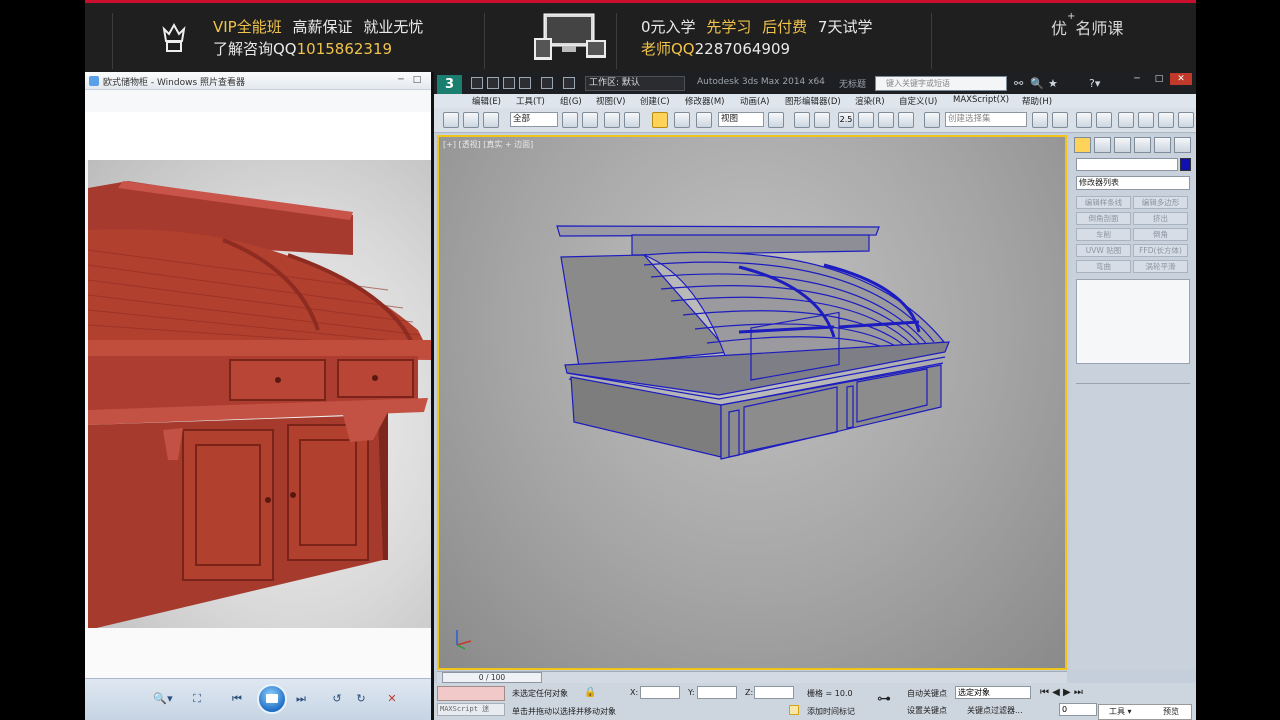  Describe the element at coordinates (704, 120) in the screenshot. I see `scale-icon` at that location.